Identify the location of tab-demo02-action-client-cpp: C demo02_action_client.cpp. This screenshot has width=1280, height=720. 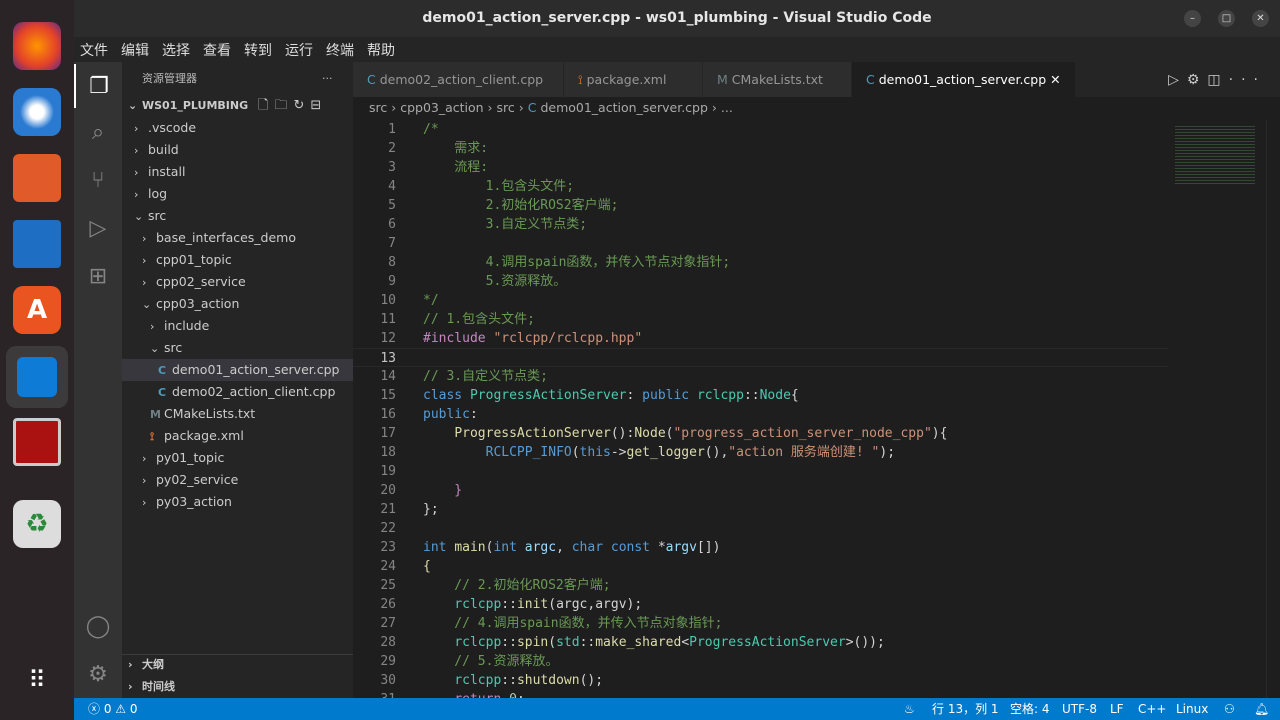
(458, 79).